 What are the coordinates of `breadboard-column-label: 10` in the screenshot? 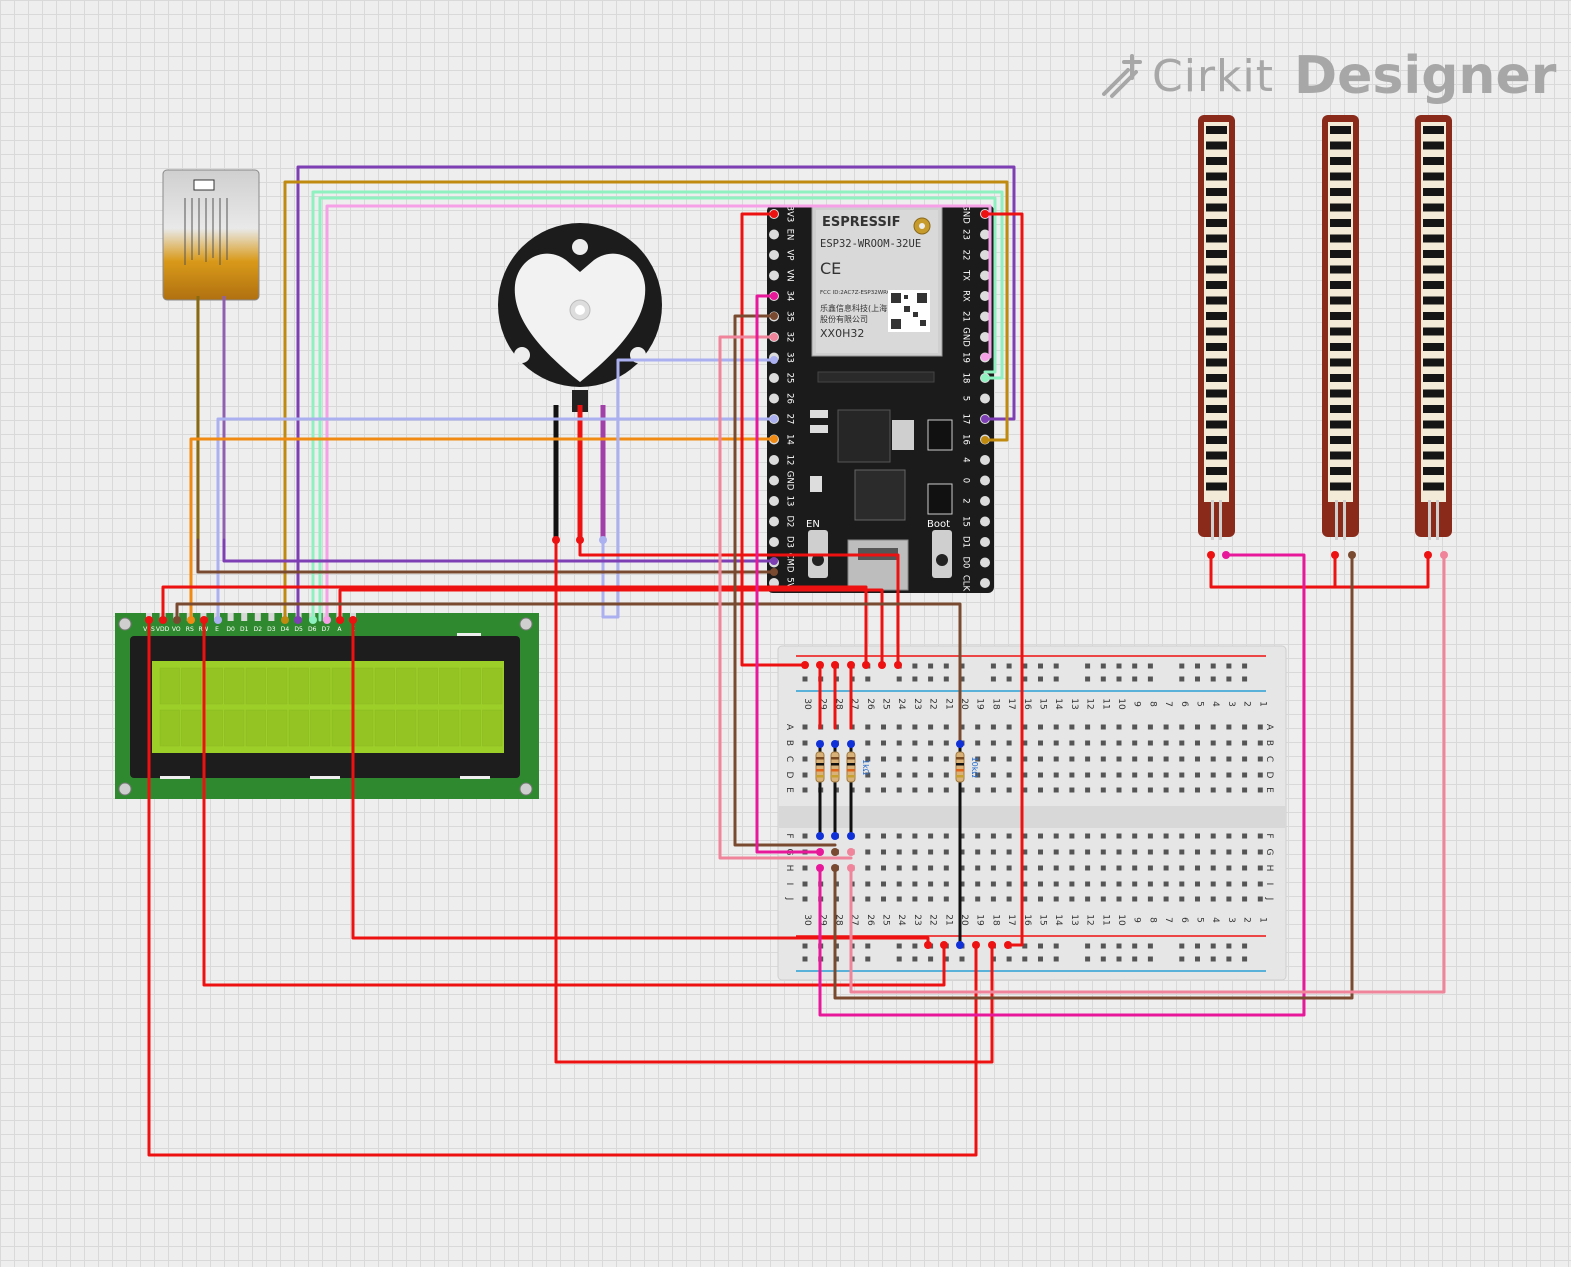 It's located at (1121, 704).